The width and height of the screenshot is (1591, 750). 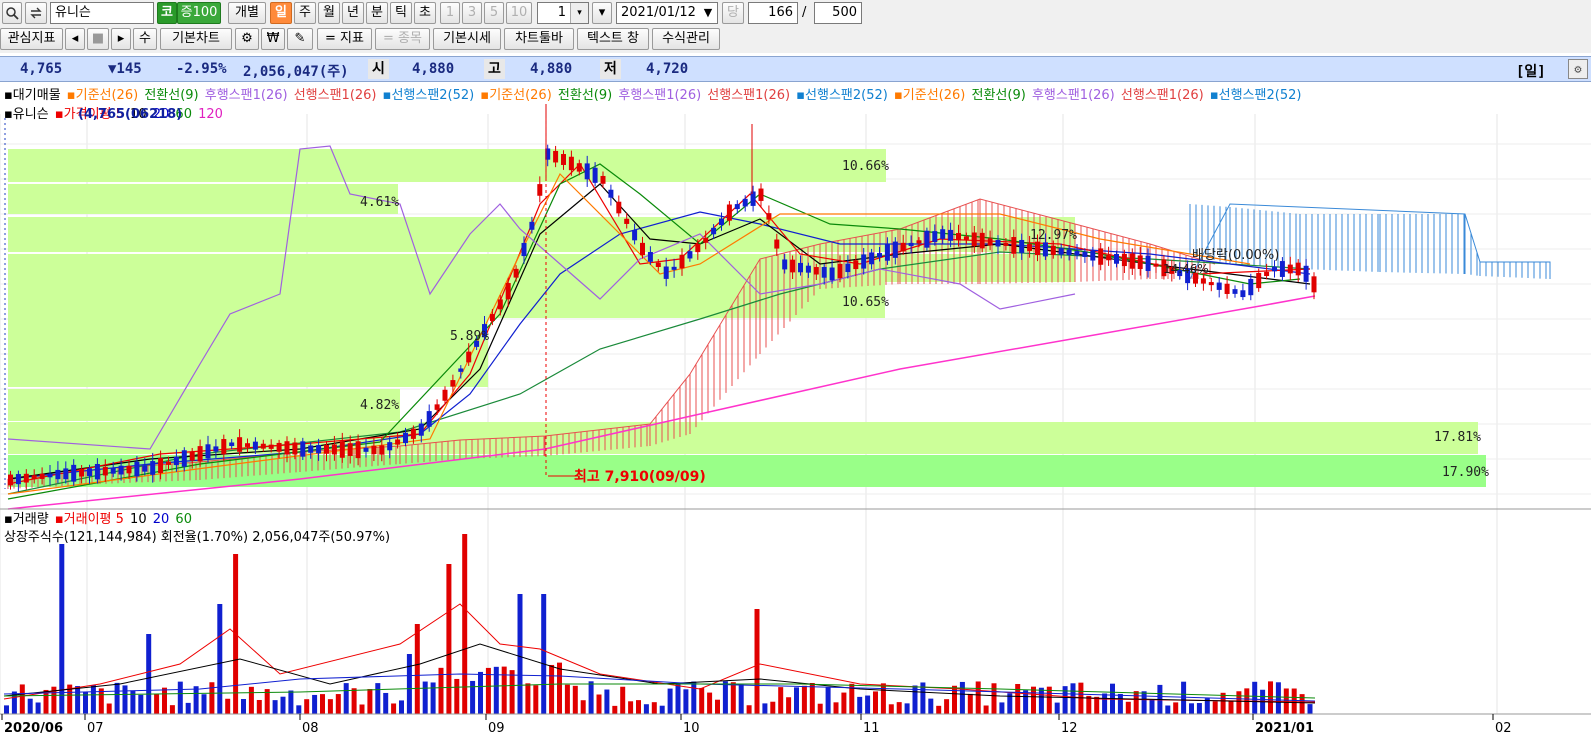 What do you see at coordinates (865, 166) in the screenshot?
I see `volume-band-label: 10.66%` at bounding box center [865, 166].